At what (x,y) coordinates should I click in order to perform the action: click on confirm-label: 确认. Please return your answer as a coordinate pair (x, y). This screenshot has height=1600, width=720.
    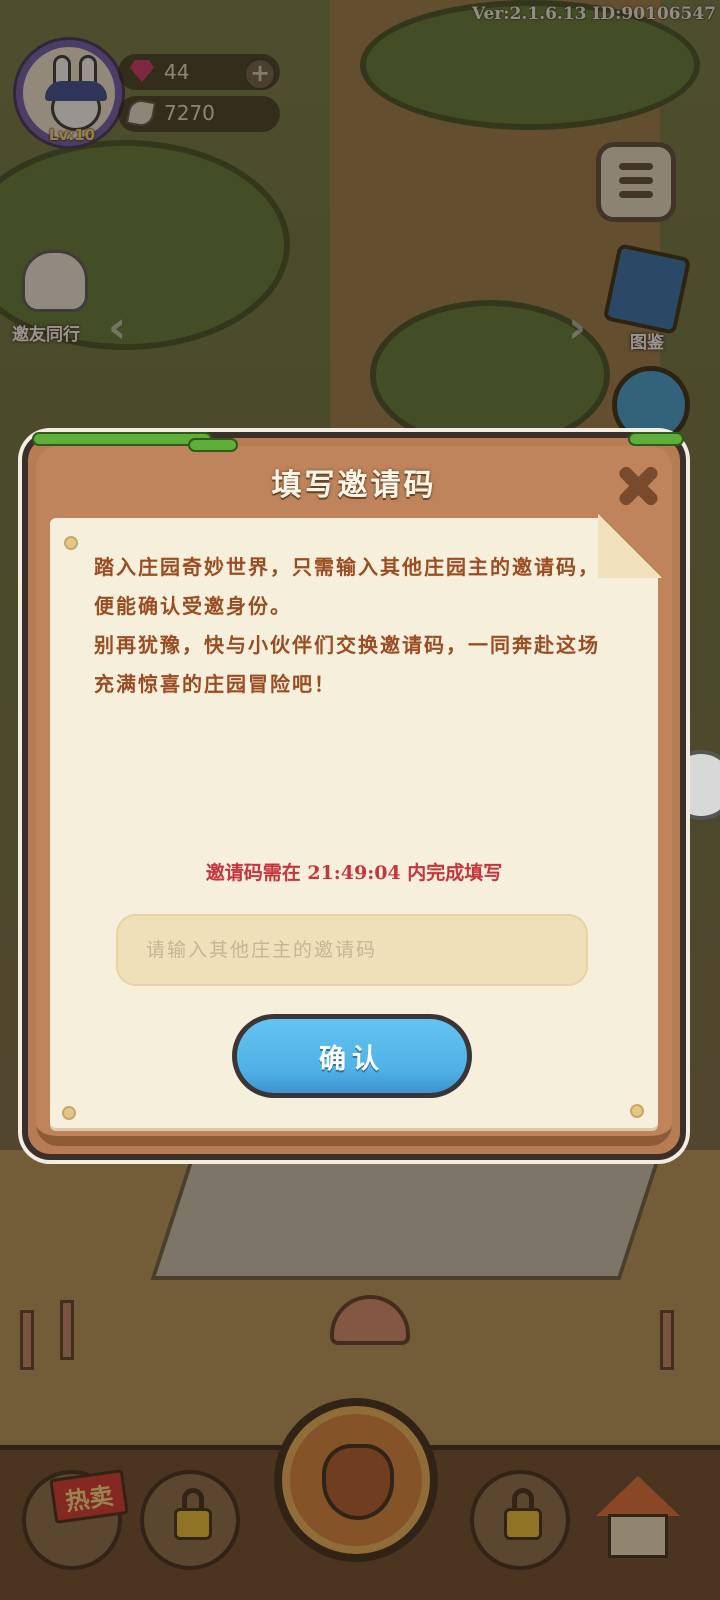
    Looking at the image, I should click on (352, 1056).